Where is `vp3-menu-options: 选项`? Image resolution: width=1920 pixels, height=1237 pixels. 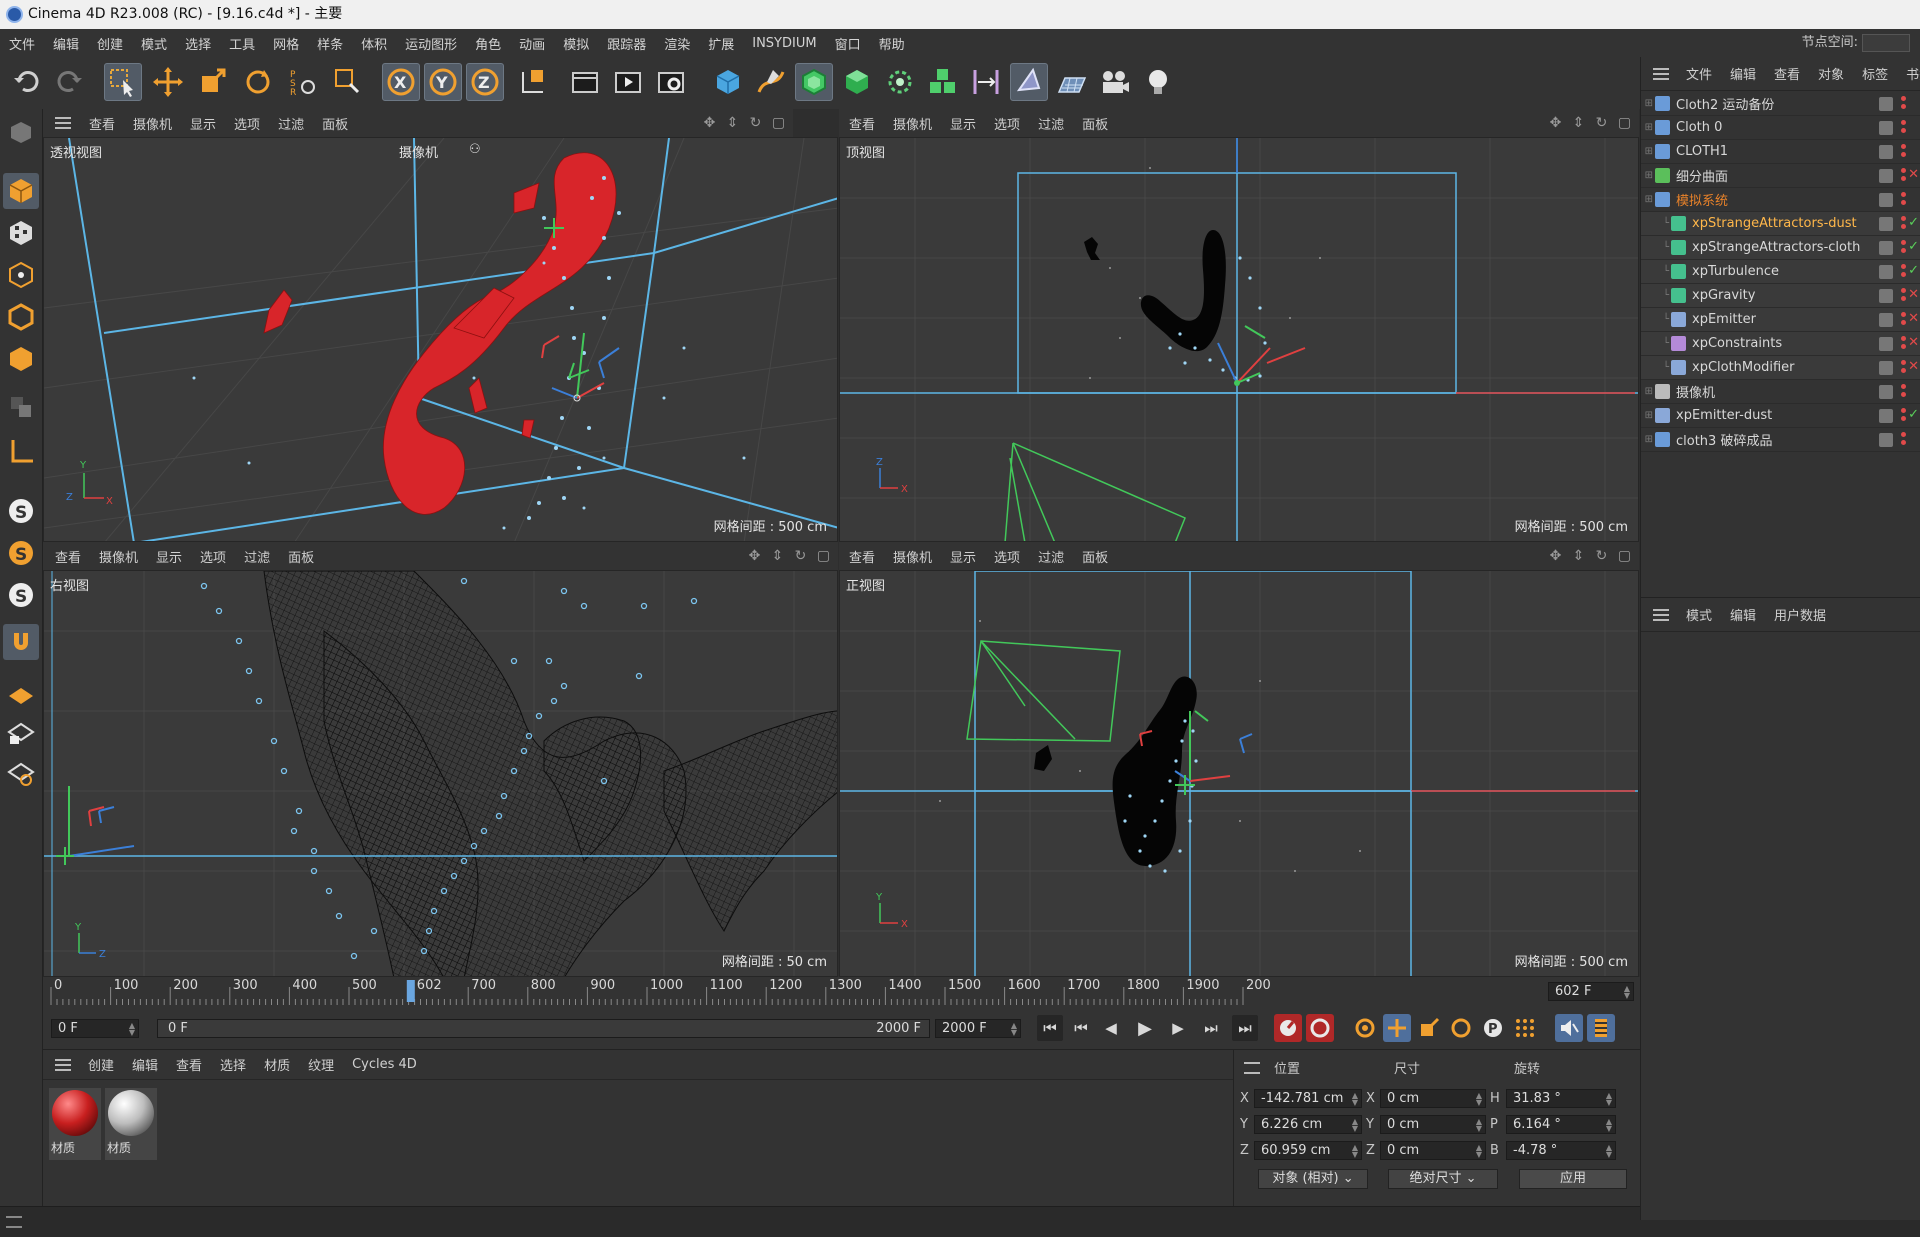 vp3-menu-options: 选项 is located at coordinates (213, 556).